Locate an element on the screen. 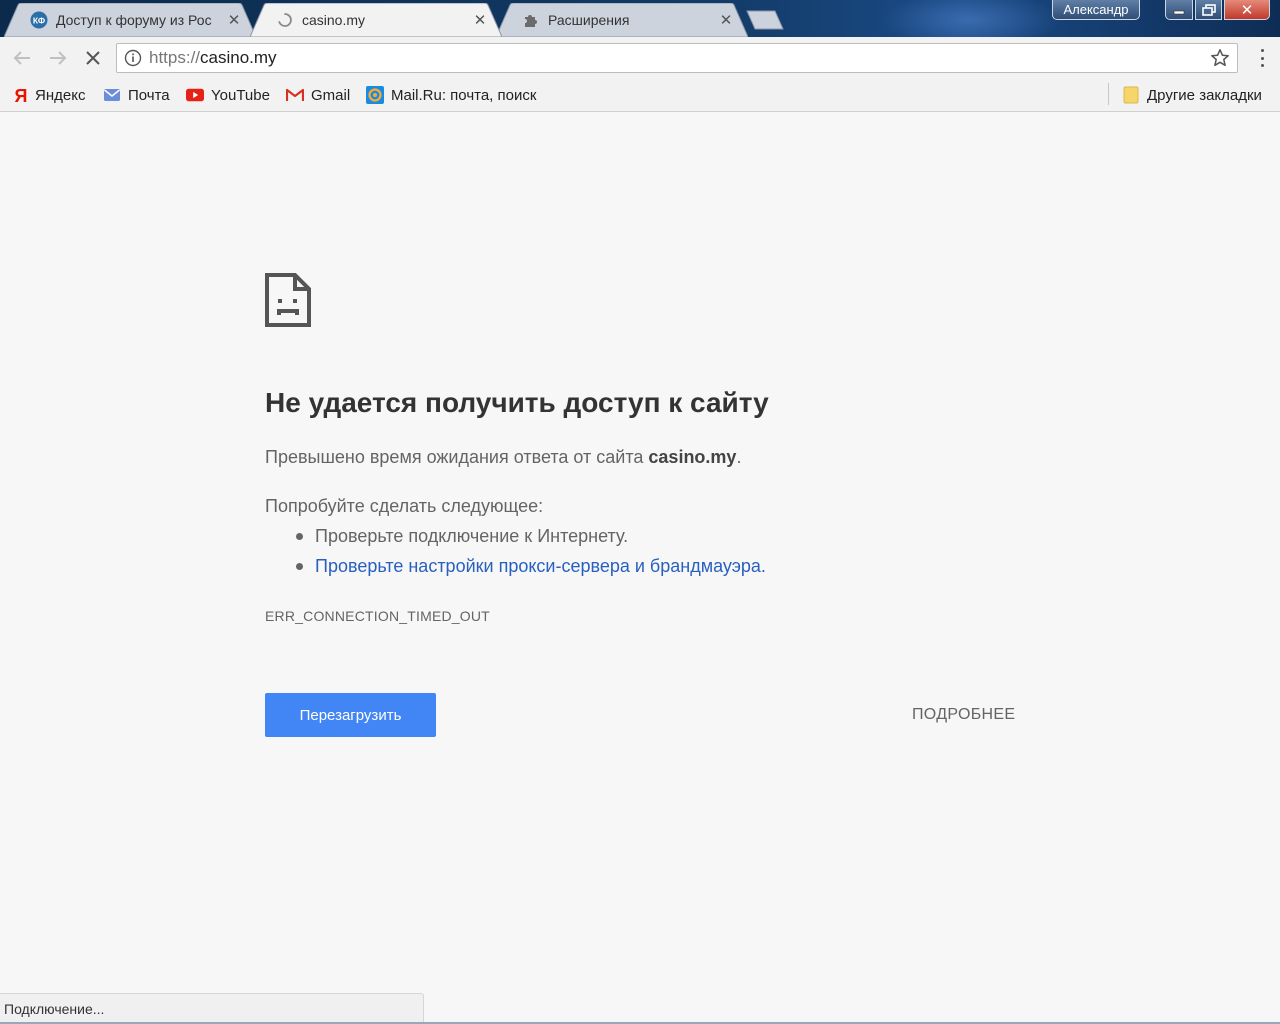 The width and height of the screenshot is (1280, 1024). tab-extensions: Расширения ✕ is located at coordinates (622, 20).